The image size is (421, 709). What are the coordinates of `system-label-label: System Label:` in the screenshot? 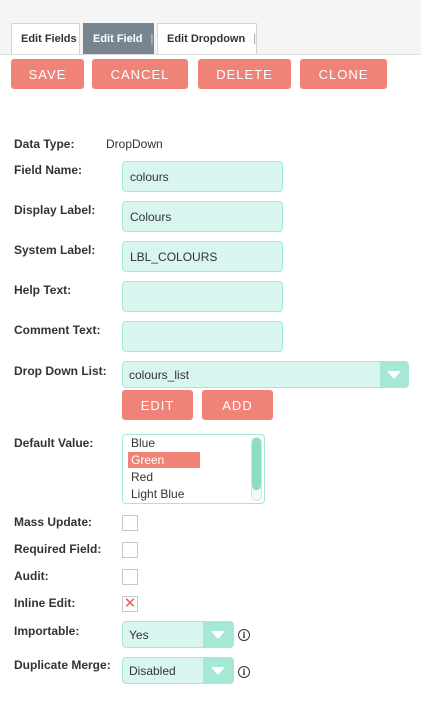 It's located at (55, 250).